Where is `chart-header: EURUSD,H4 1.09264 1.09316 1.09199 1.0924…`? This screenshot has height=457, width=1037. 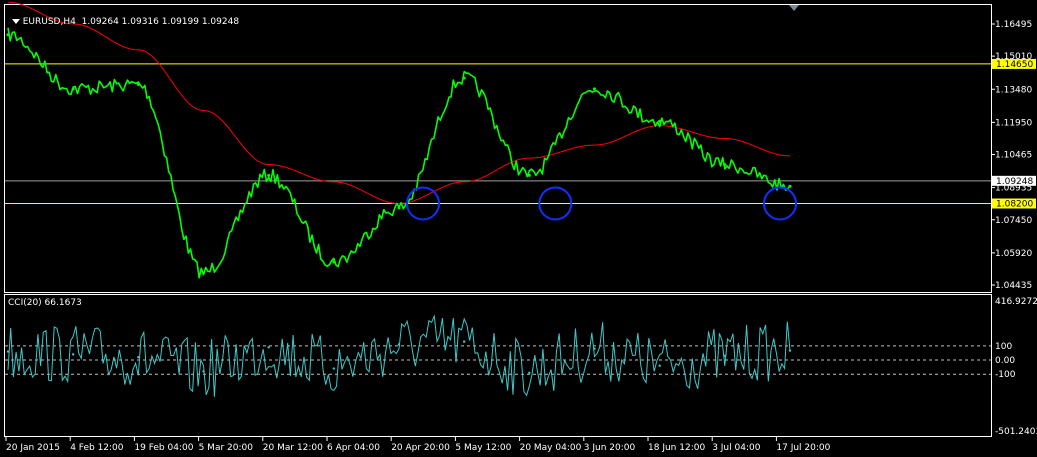
chart-header: EURUSD,H4 1.09264 1.09316 1.09199 1.0924… is located at coordinates (122, 17).